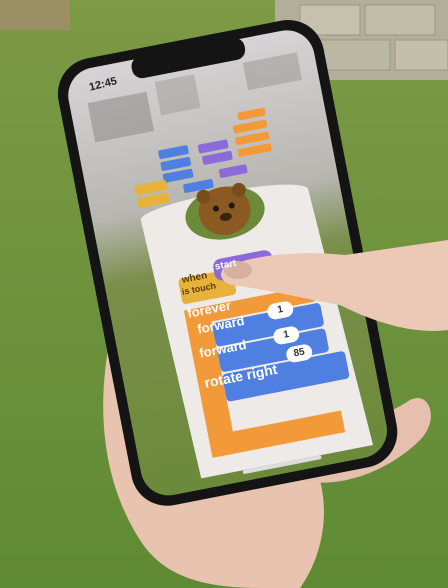  What do you see at coordinates (226, 265) in the screenshot?
I see `start-tag-label: start` at bounding box center [226, 265].